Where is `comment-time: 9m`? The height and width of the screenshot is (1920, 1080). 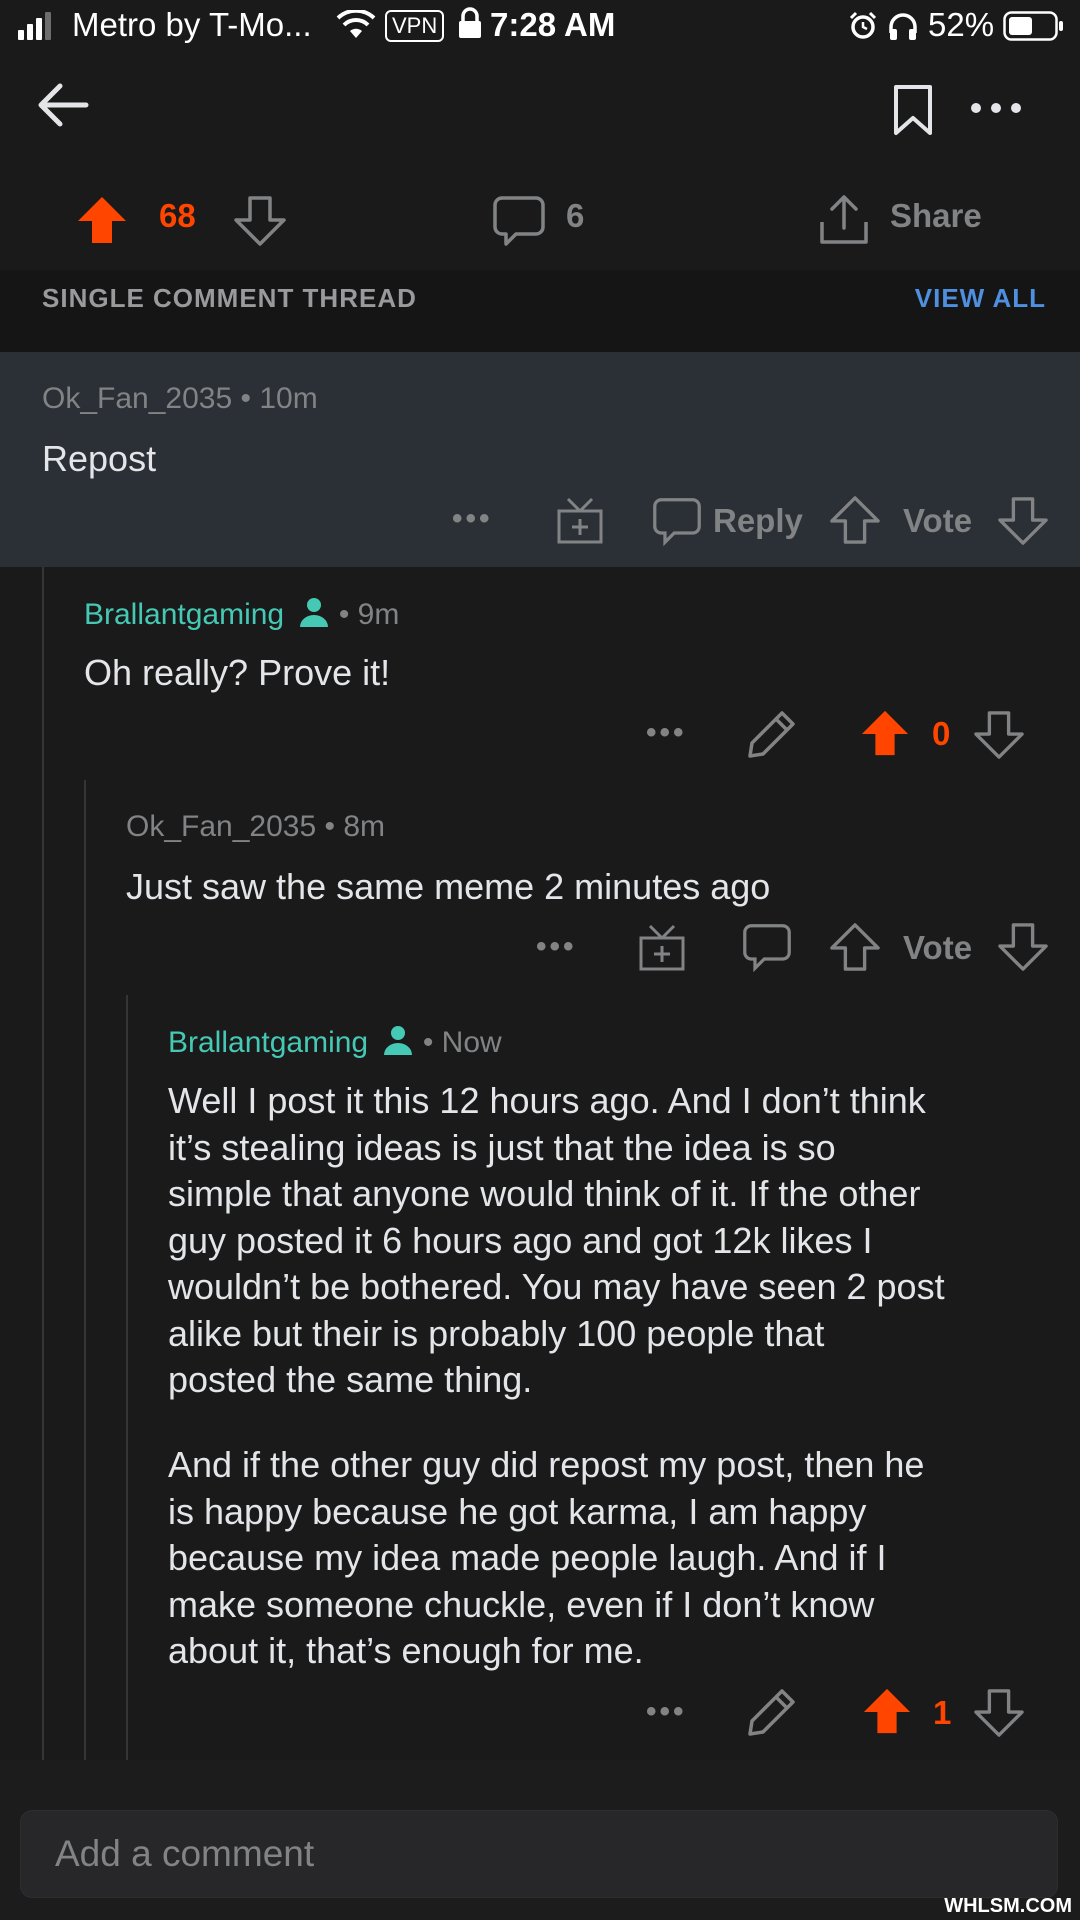 comment-time: 9m is located at coordinates (378, 614).